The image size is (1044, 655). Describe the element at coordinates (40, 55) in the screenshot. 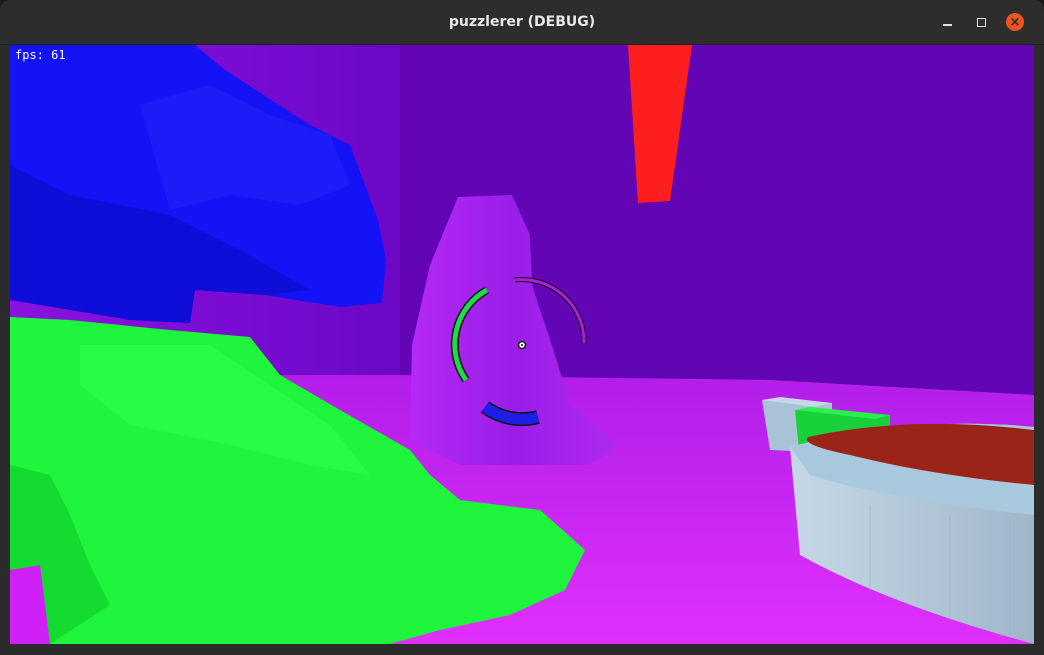

I see `fps-counter: fps: 61` at that location.